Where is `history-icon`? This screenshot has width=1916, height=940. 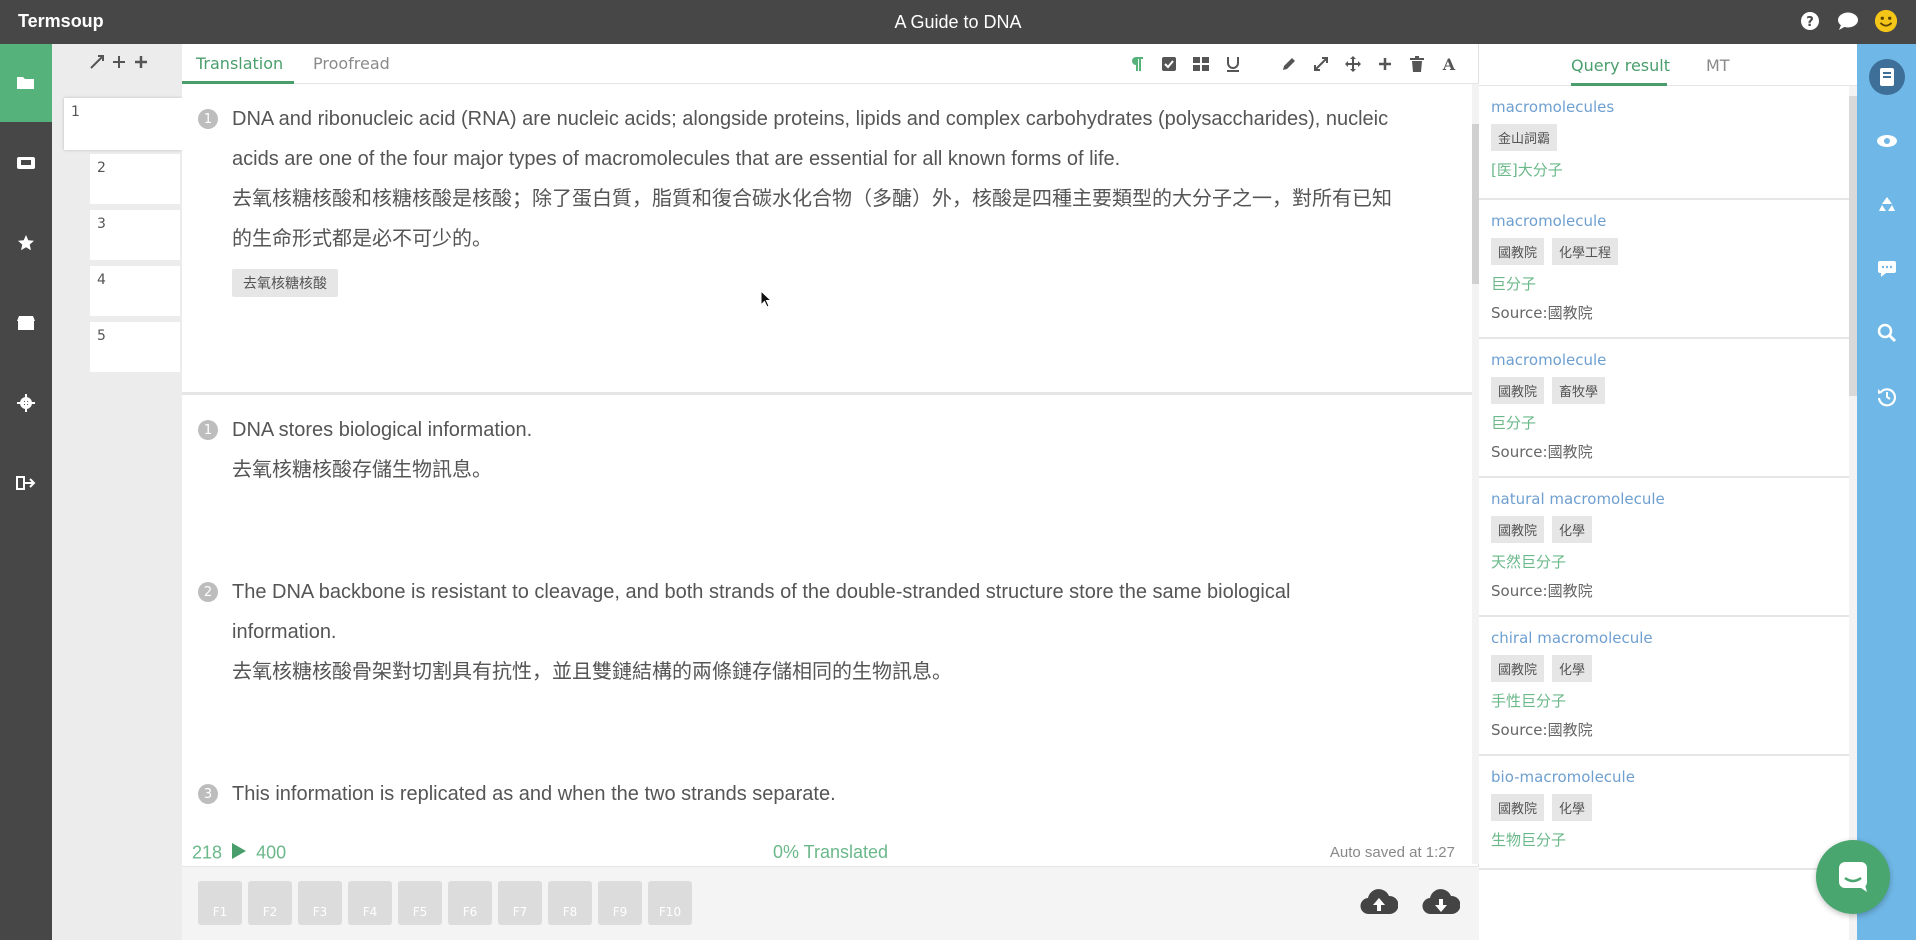
history-icon is located at coordinates (1886, 397).